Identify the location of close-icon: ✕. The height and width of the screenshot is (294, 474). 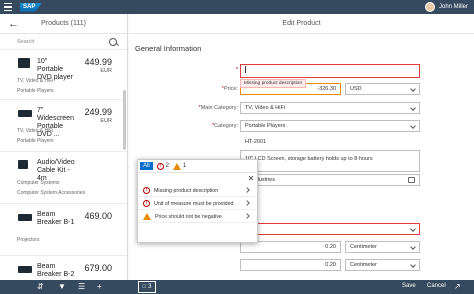
(251, 179).